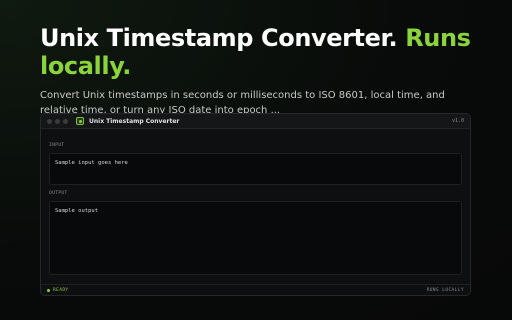 The width and height of the screenshot is (512, 320). Describe the element at coordinates (77, 211) in the screenshot. I see `output-value: Sample output` at that location.